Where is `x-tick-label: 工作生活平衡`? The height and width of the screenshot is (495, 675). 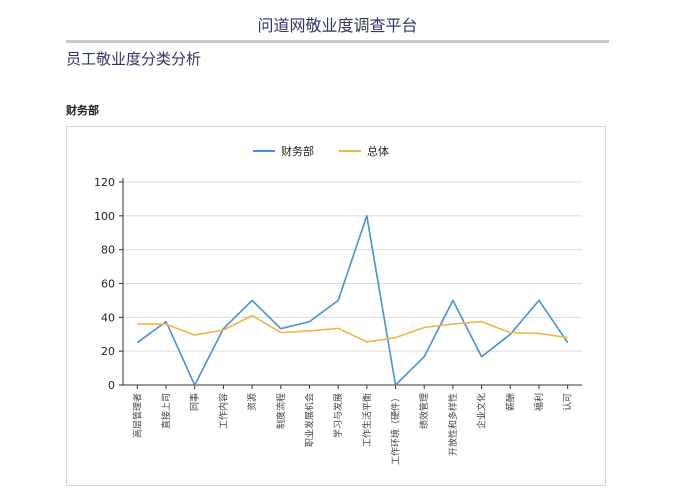 x-tick-label: 工作生活平衡 is located at coordinates (367, 420).